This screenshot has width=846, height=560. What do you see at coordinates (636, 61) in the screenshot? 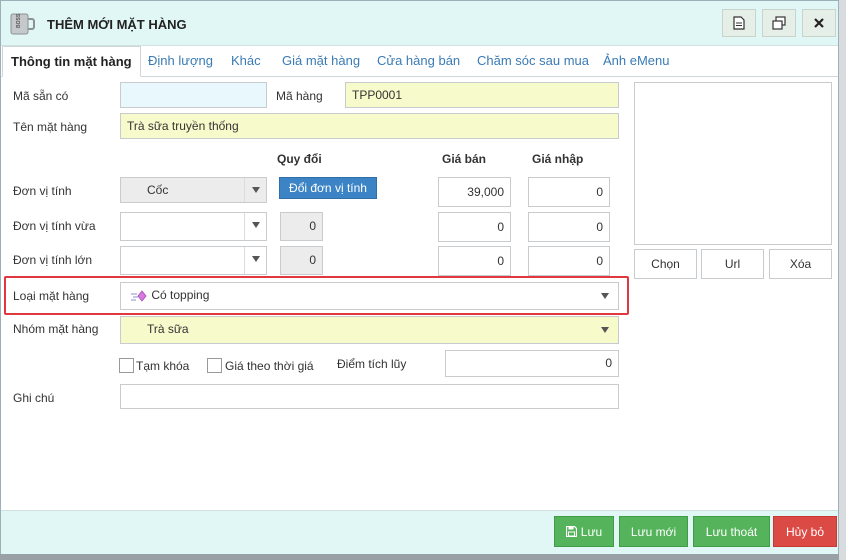
I see `tab-emenu-image: Ảnh eMenu` at bounding box center [636, 61].